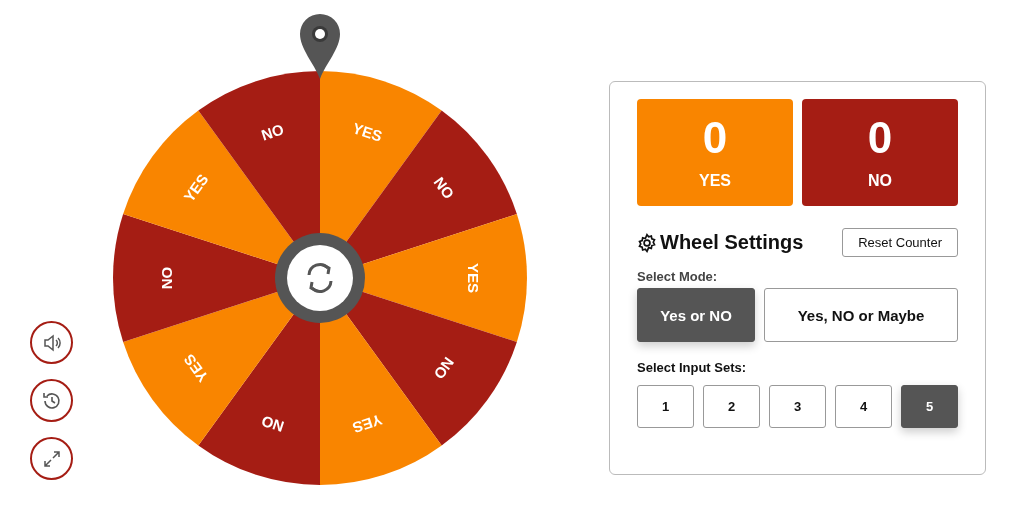  I want to click on history-button, so click(51, 400).